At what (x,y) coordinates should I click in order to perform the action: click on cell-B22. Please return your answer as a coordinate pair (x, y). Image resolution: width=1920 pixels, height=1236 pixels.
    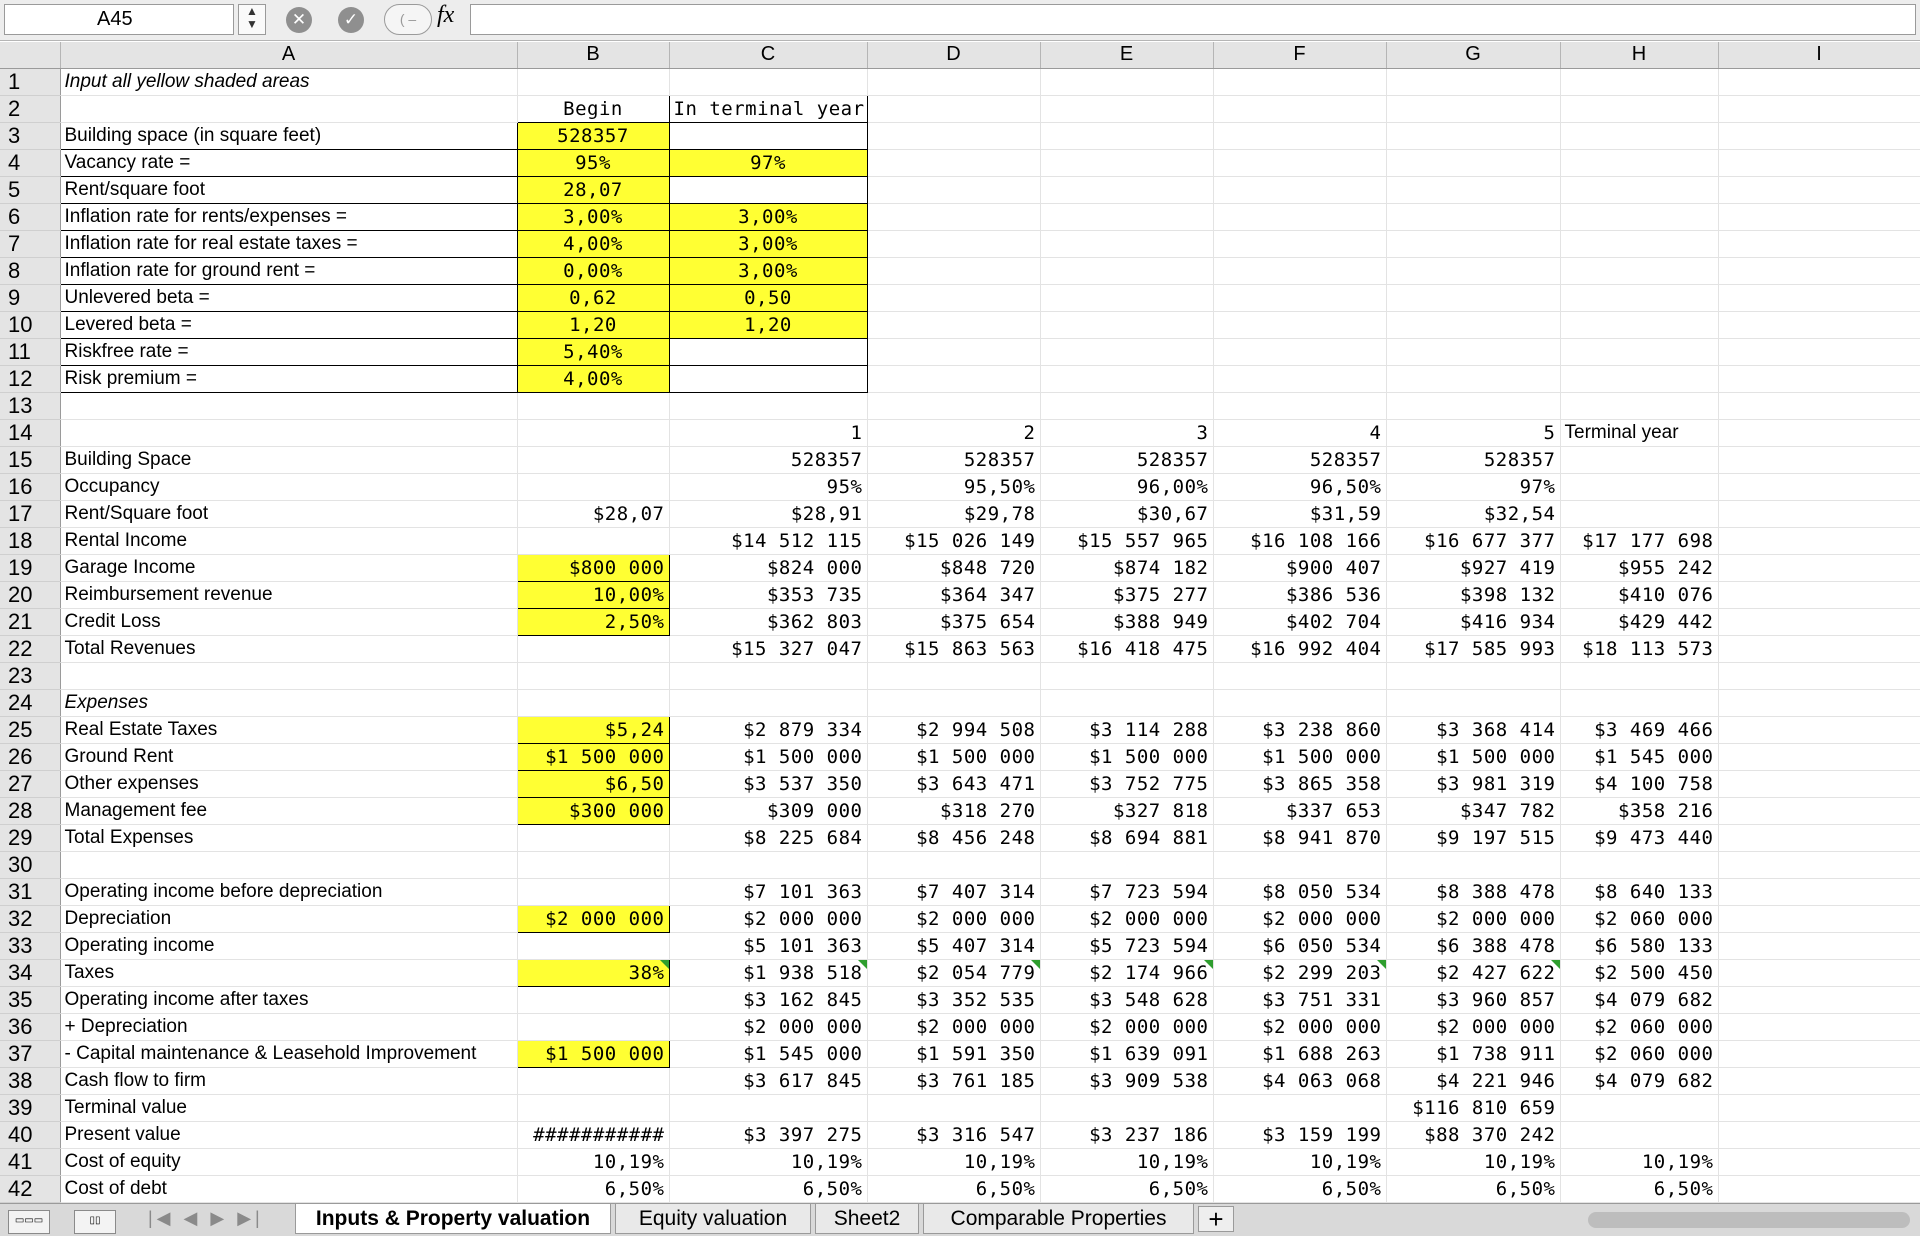
    Looking at the image, I should click on (593, 649).